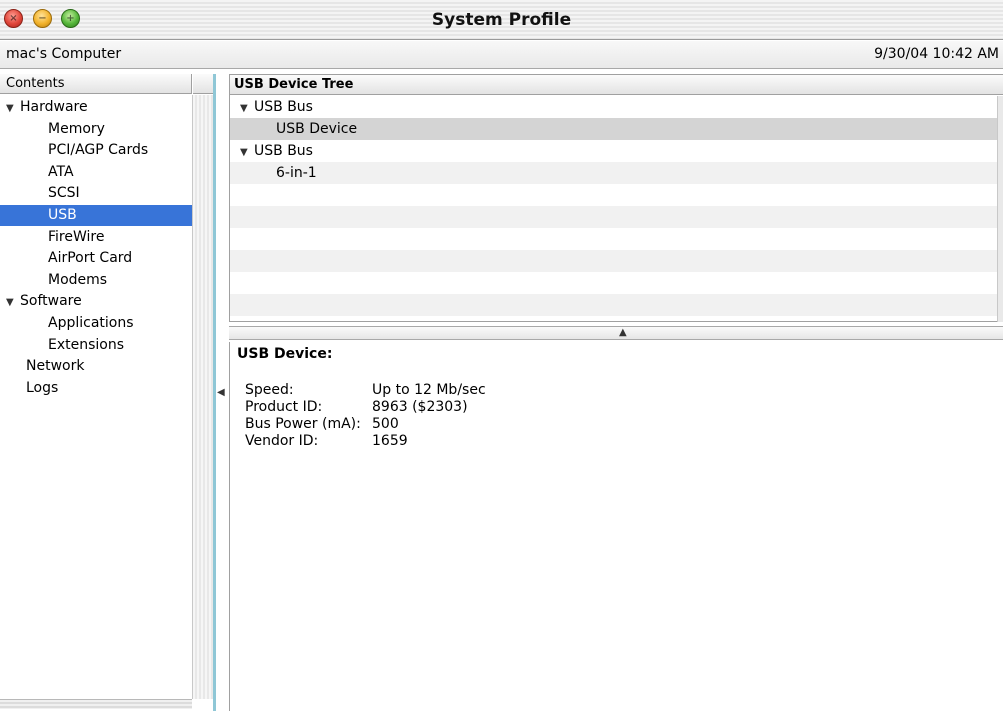 Image resolution: width=1003 pixels, height=711 pixels. Describe the element at coordinates (501, 55) in the screenshot. I see `computer-info-bar: mac's Computer 9/30/04 10:42 AM` at that location.